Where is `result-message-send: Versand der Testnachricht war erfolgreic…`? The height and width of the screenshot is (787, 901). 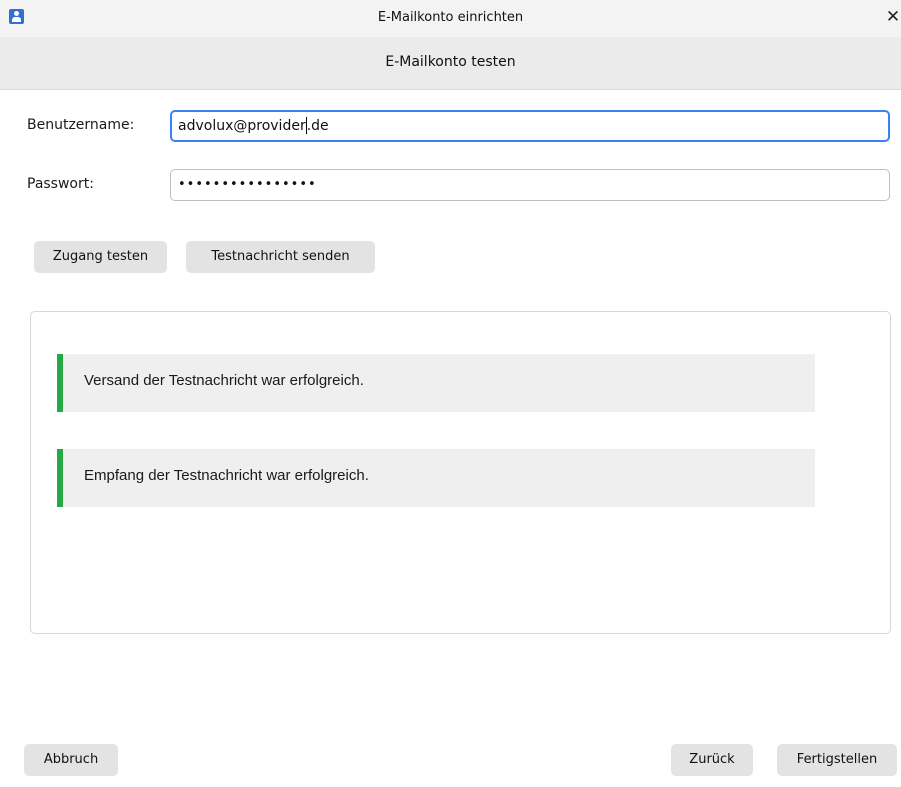 result-message-send: Versand der Testnachricht war erfolgreic… is located at coordinates (436, 383).